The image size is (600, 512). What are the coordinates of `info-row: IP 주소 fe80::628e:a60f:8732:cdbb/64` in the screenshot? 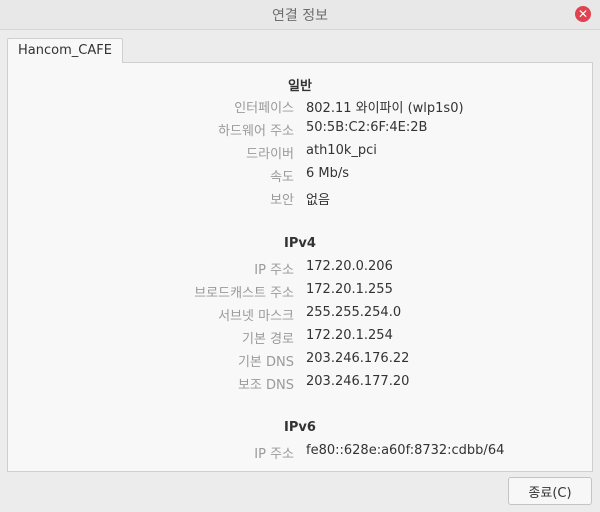 It's located at (300, 453).